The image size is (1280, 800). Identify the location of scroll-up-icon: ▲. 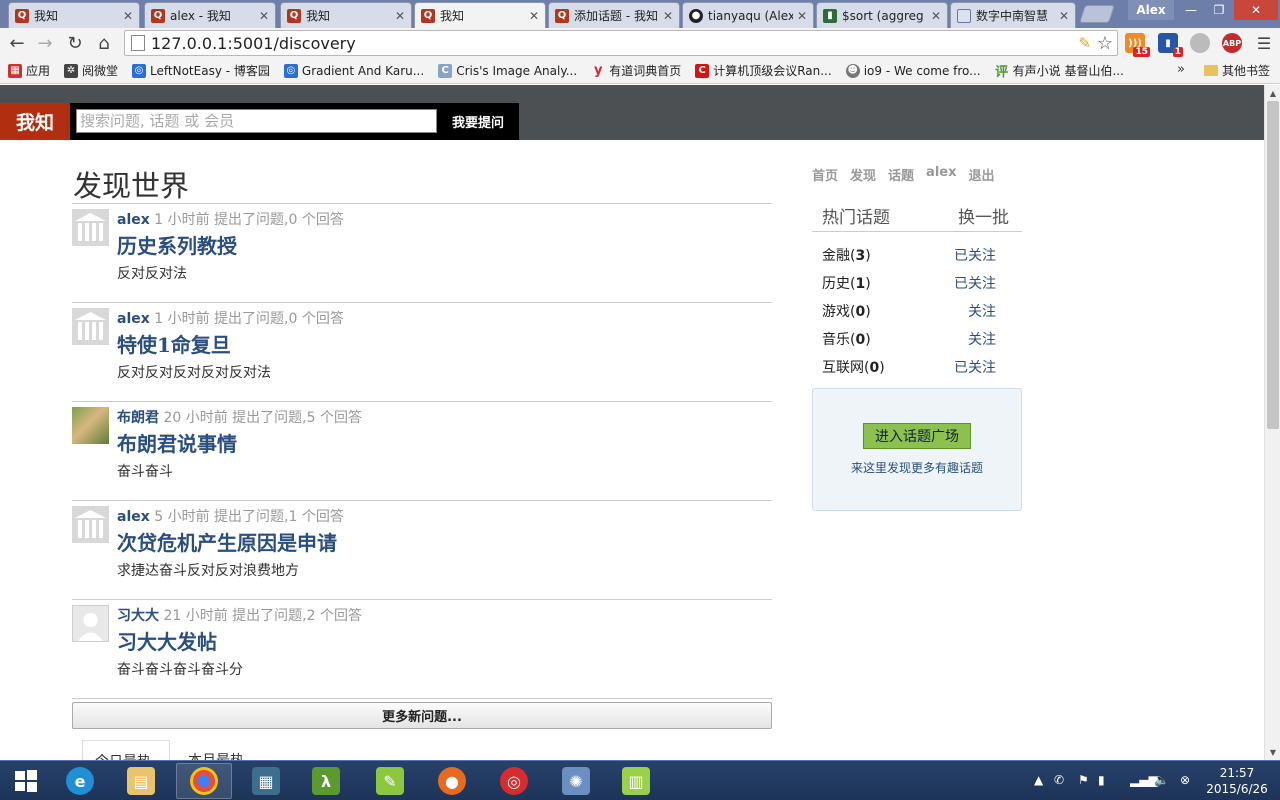
(1272, 93).